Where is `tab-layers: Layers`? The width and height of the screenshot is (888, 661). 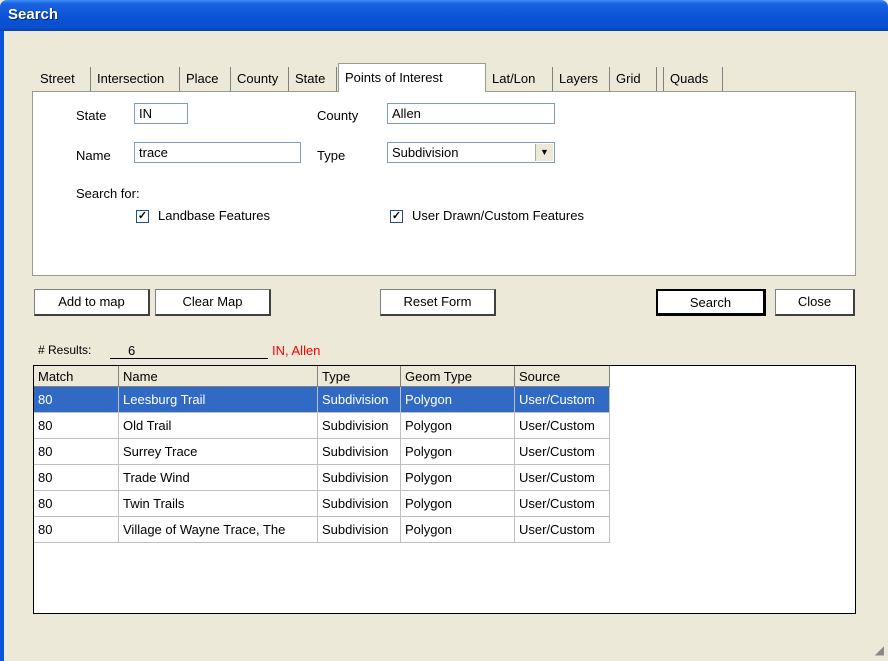 tab-layers: Layers is located at coordinates (581, 79).